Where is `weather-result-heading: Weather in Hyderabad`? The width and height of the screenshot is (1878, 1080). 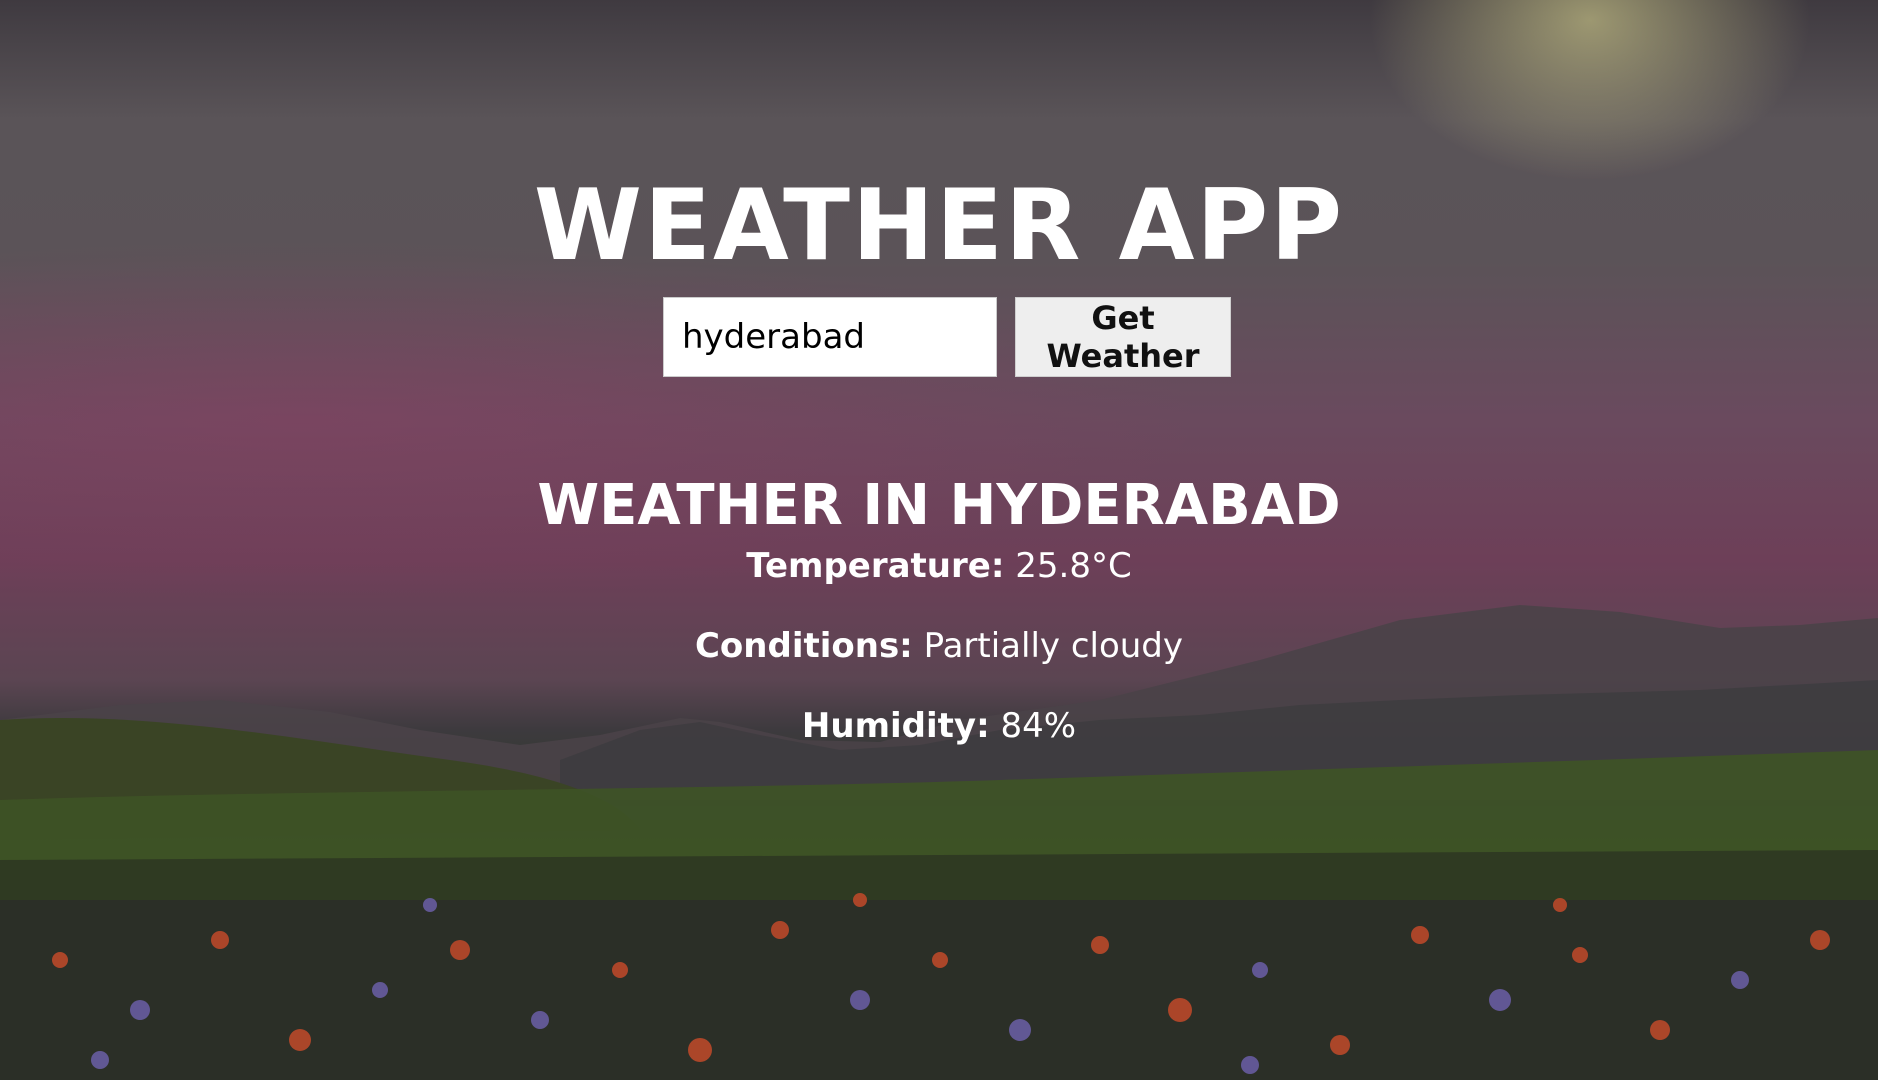
weather-result-heading: Weather in Hyderabad is located at coordinates (939, 506).